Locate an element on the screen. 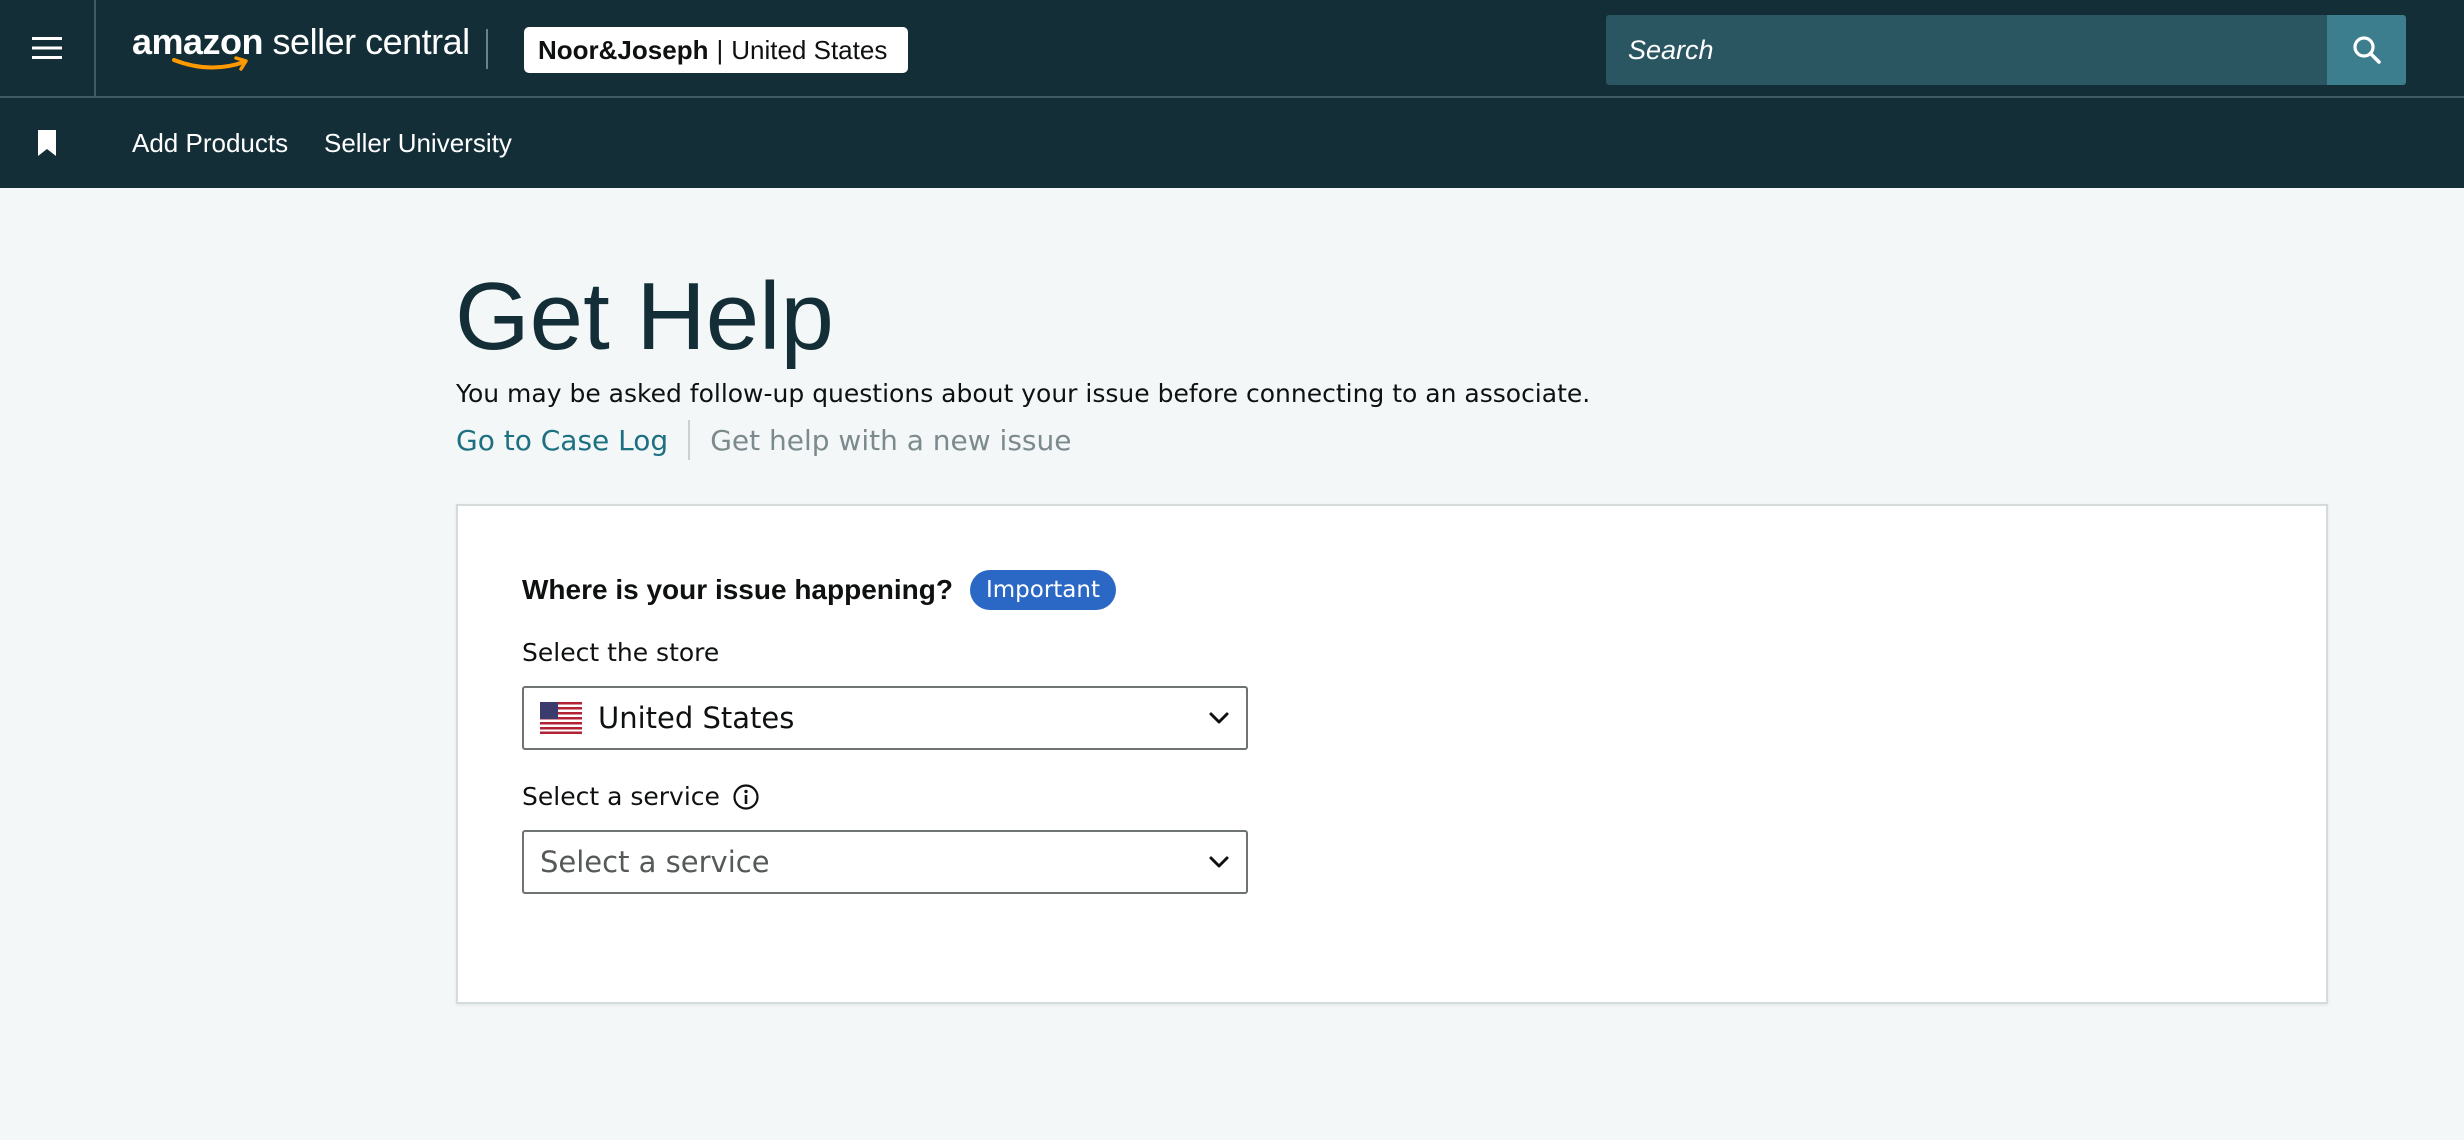 The height and width of the screenshot is (1140, 2464). account-marketplace-switcher: Noor&Joseph | United States is located at coordinates (716, 50).